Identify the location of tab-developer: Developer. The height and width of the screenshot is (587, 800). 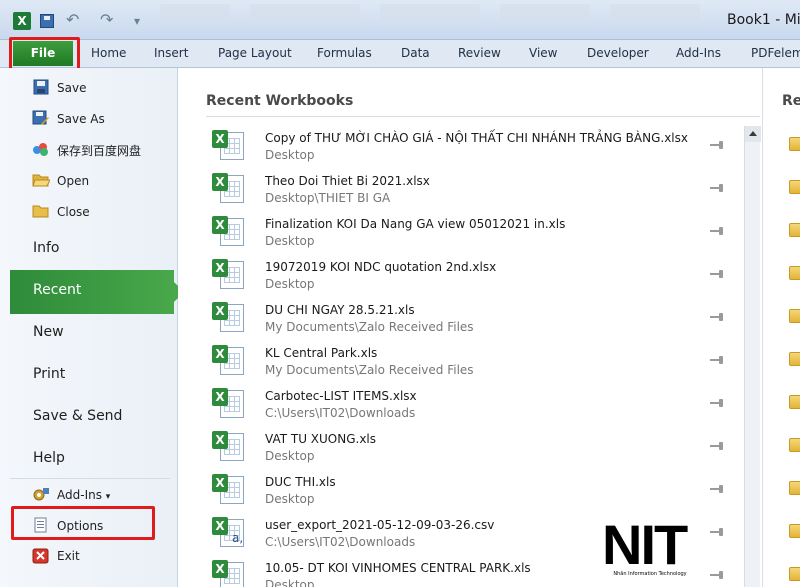
(618, 53).